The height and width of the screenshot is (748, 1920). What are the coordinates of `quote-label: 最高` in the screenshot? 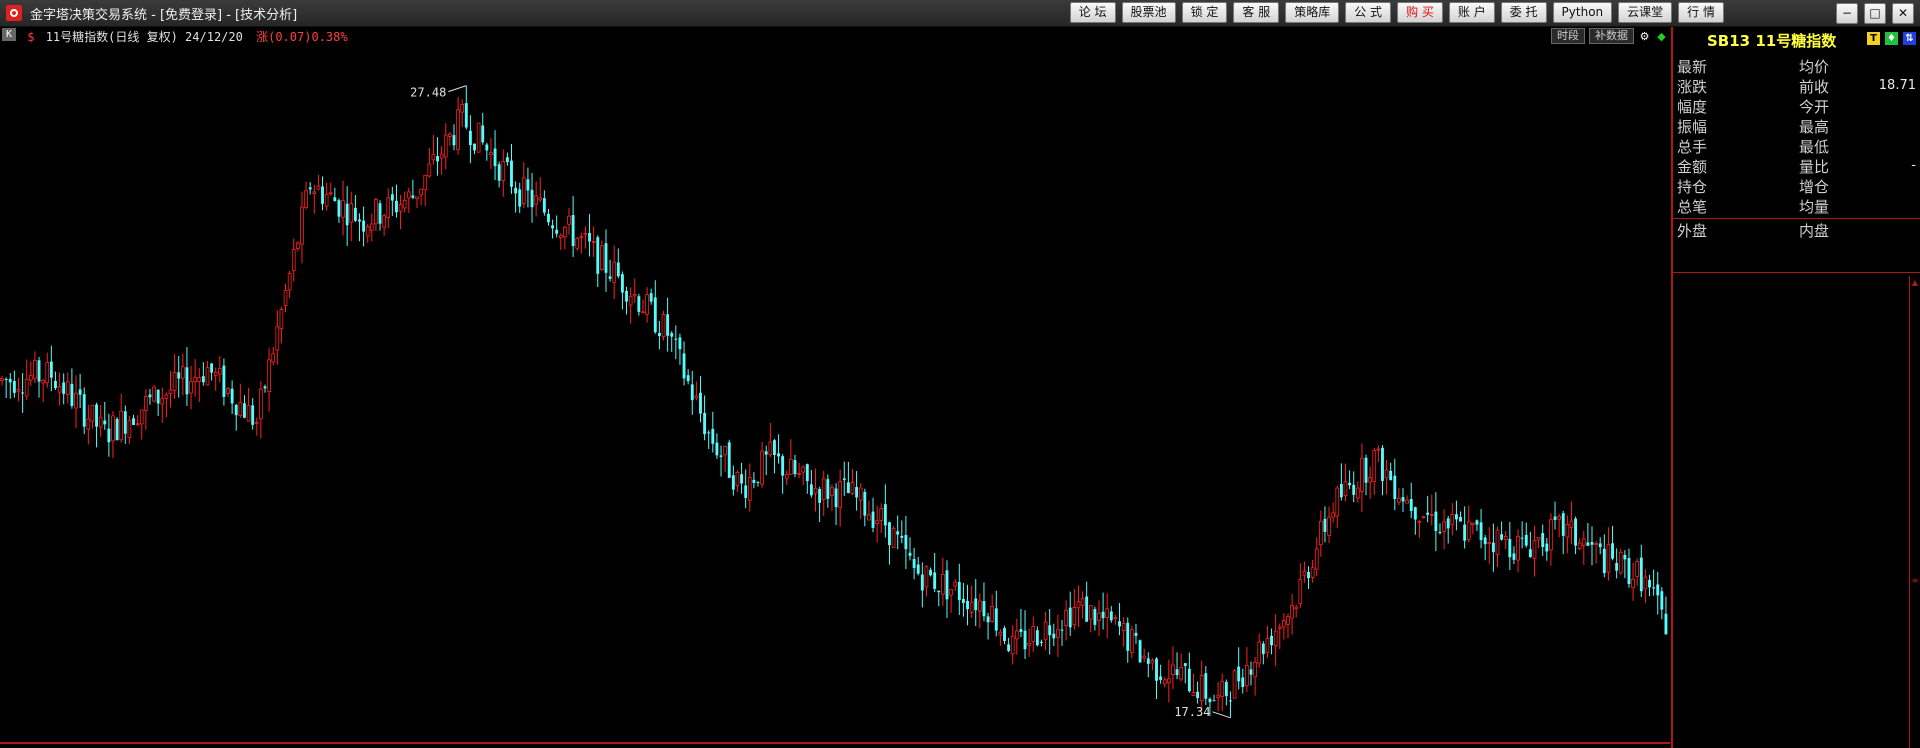 It's located at (1814, 127).